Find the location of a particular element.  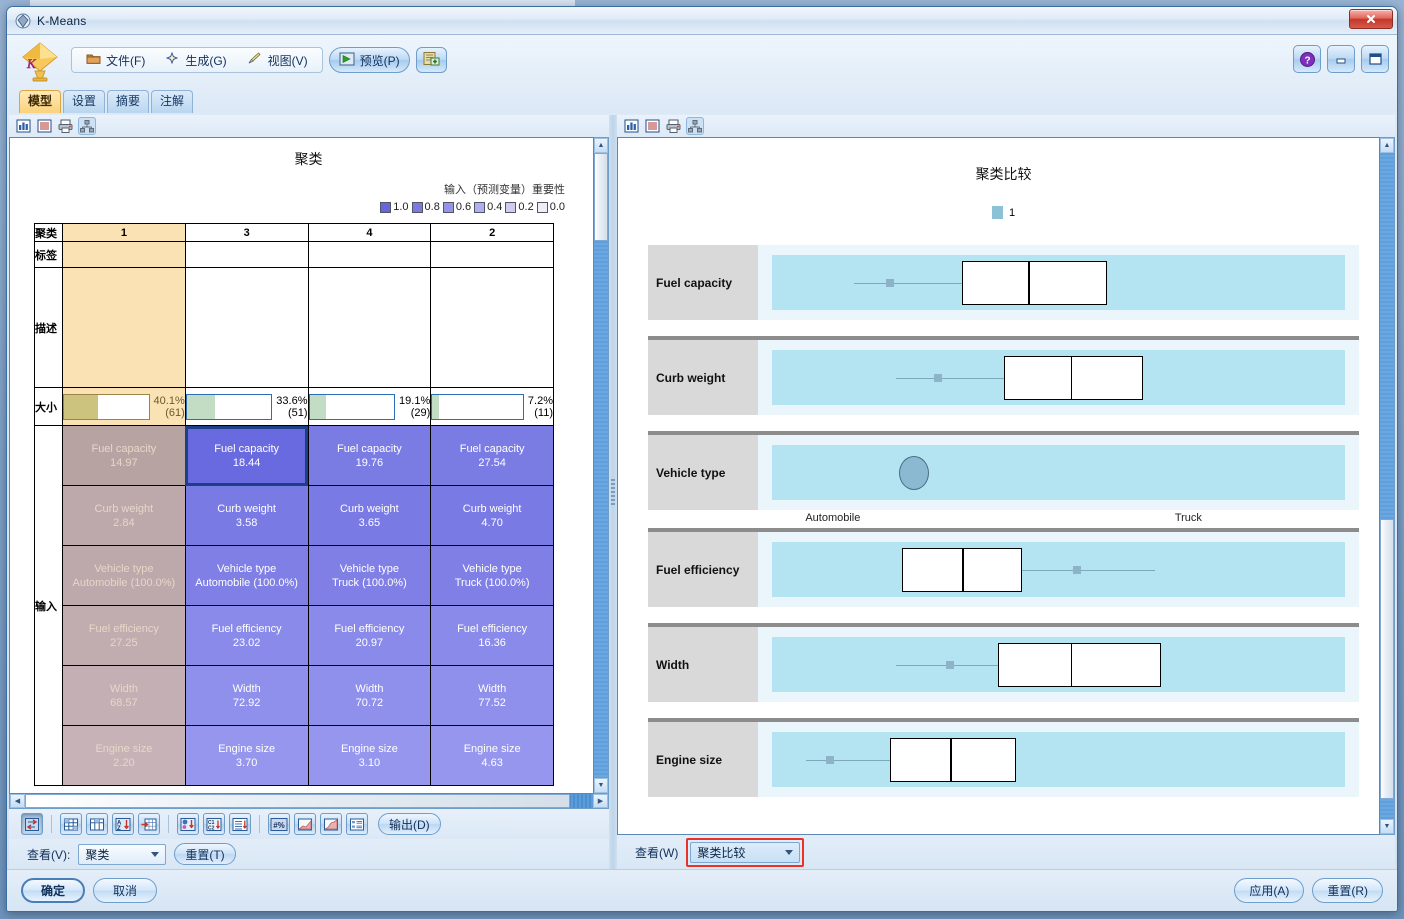

input-cell-2-2: Vehicle type Truck (100.0%) is located at coordinates (492, 575).